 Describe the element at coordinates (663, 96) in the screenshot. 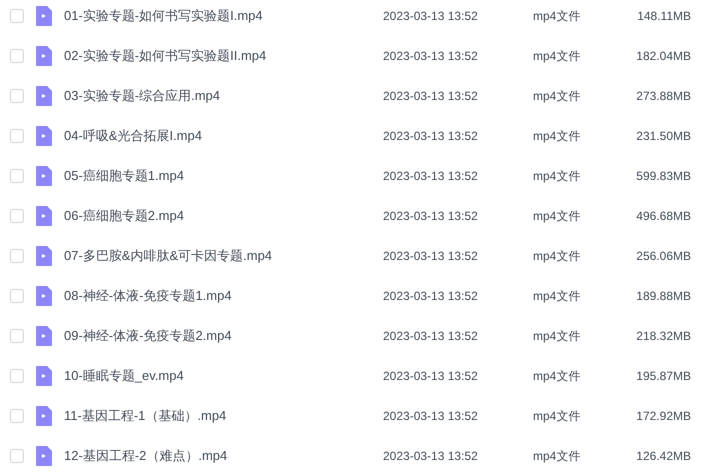

I see `file-size: 273.88MB` at that location.